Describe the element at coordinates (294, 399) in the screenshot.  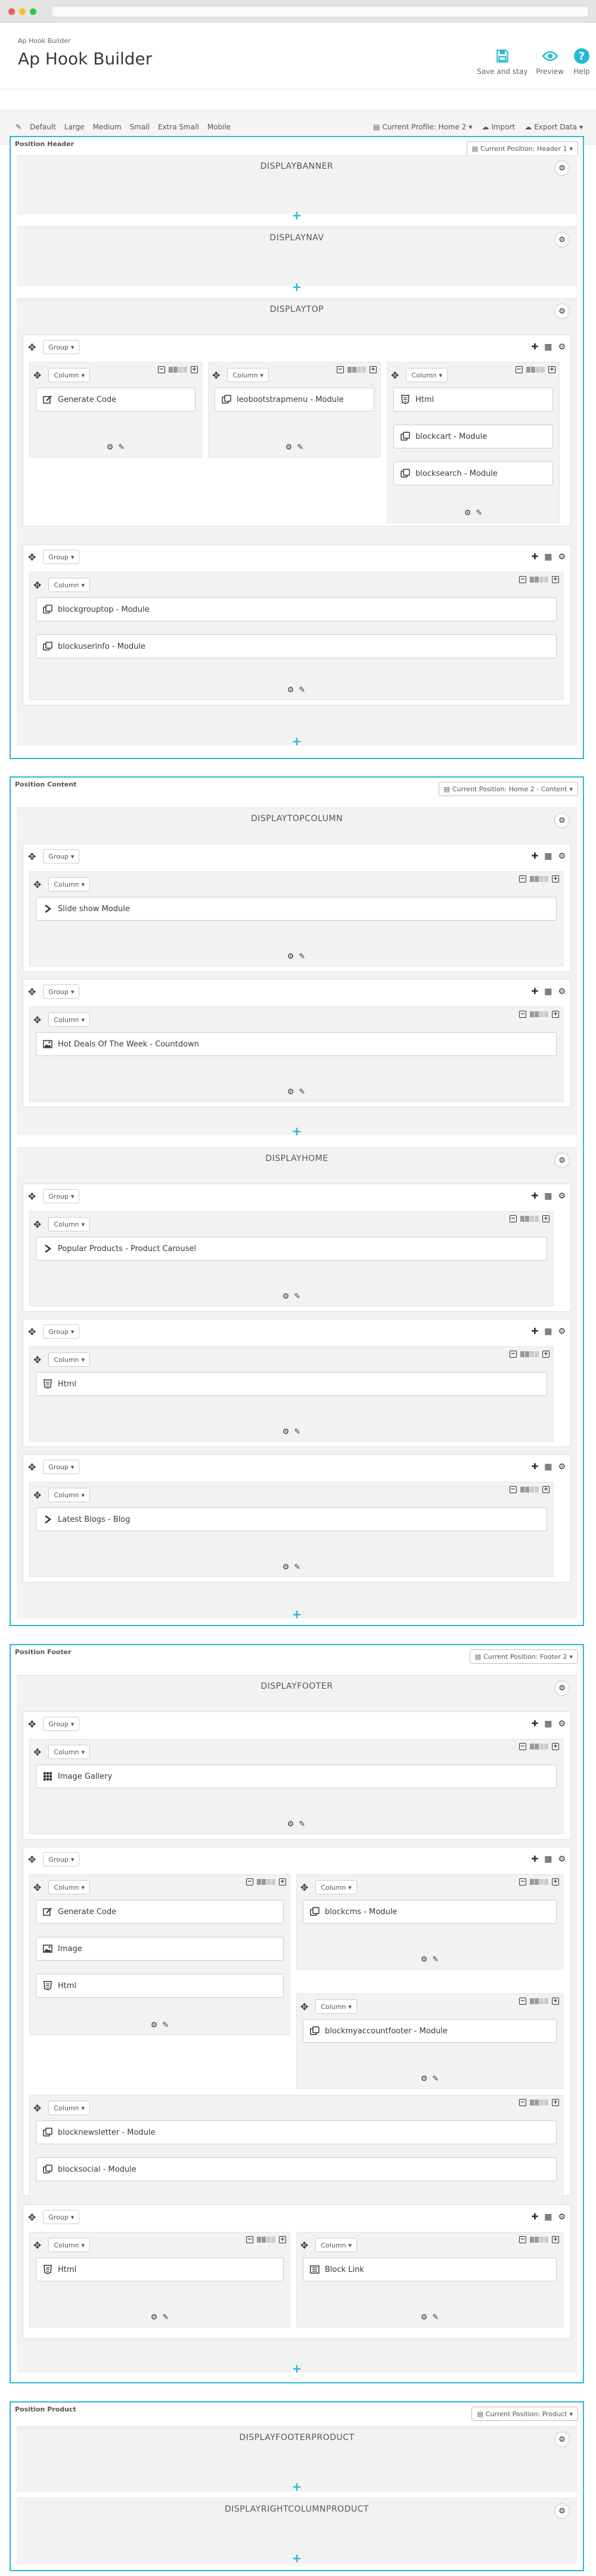
I see `module-item: leobootstrapmenu - Module` at that location.